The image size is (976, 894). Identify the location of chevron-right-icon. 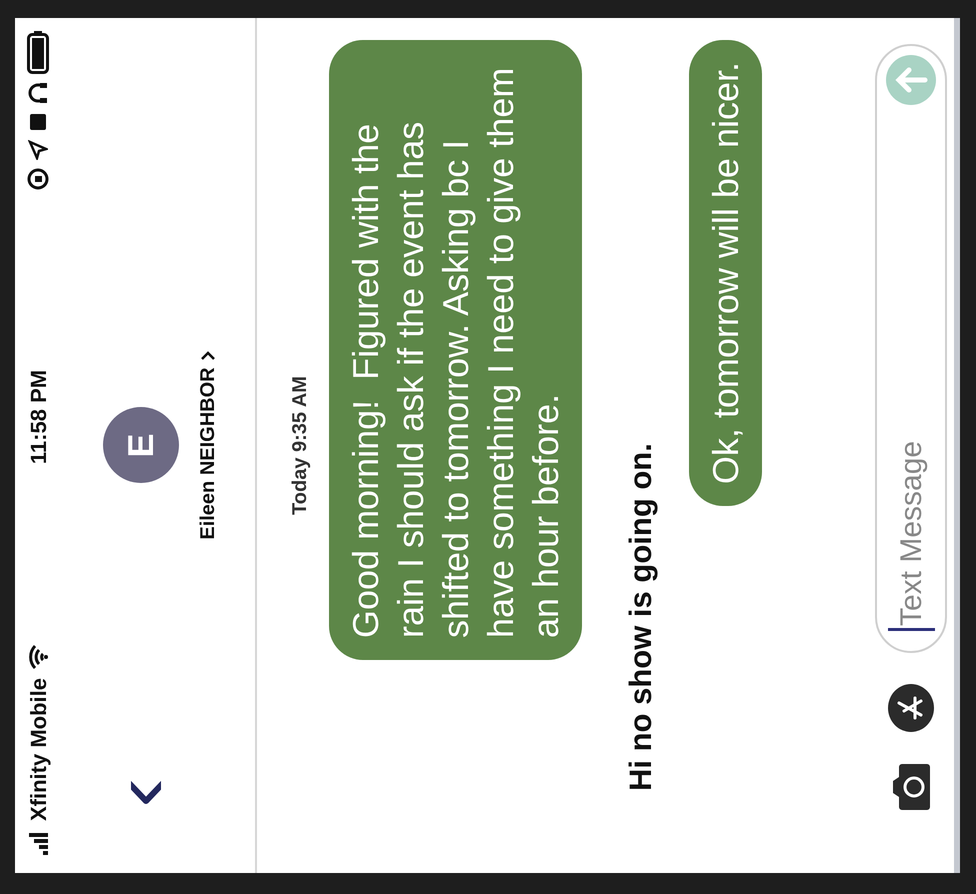
(208, 356).